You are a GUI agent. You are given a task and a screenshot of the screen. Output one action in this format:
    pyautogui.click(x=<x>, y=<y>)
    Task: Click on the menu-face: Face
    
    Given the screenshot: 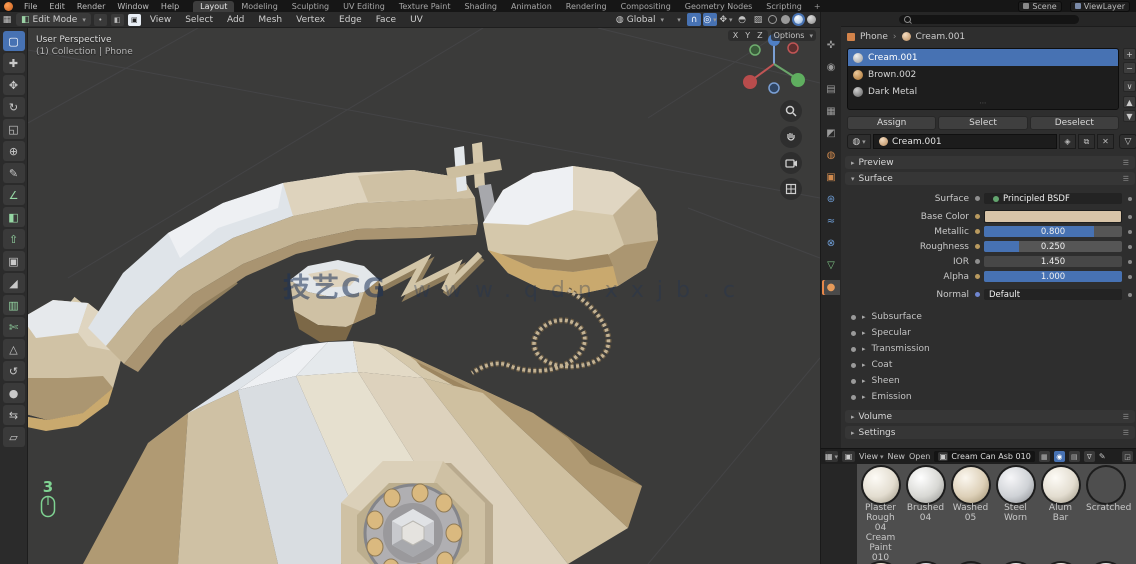 What is the action you would take?
    pyautogui.click(x=386, y=20)
    